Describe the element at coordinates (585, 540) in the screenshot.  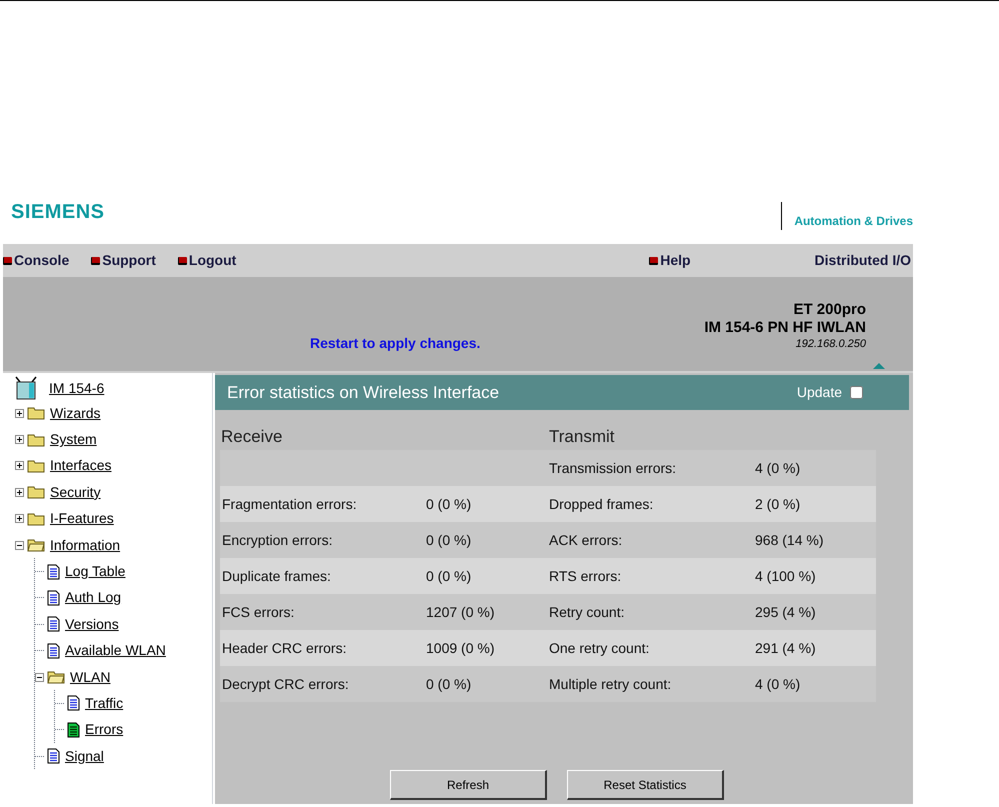
I see `stat-label: ACK errors:` at that location.